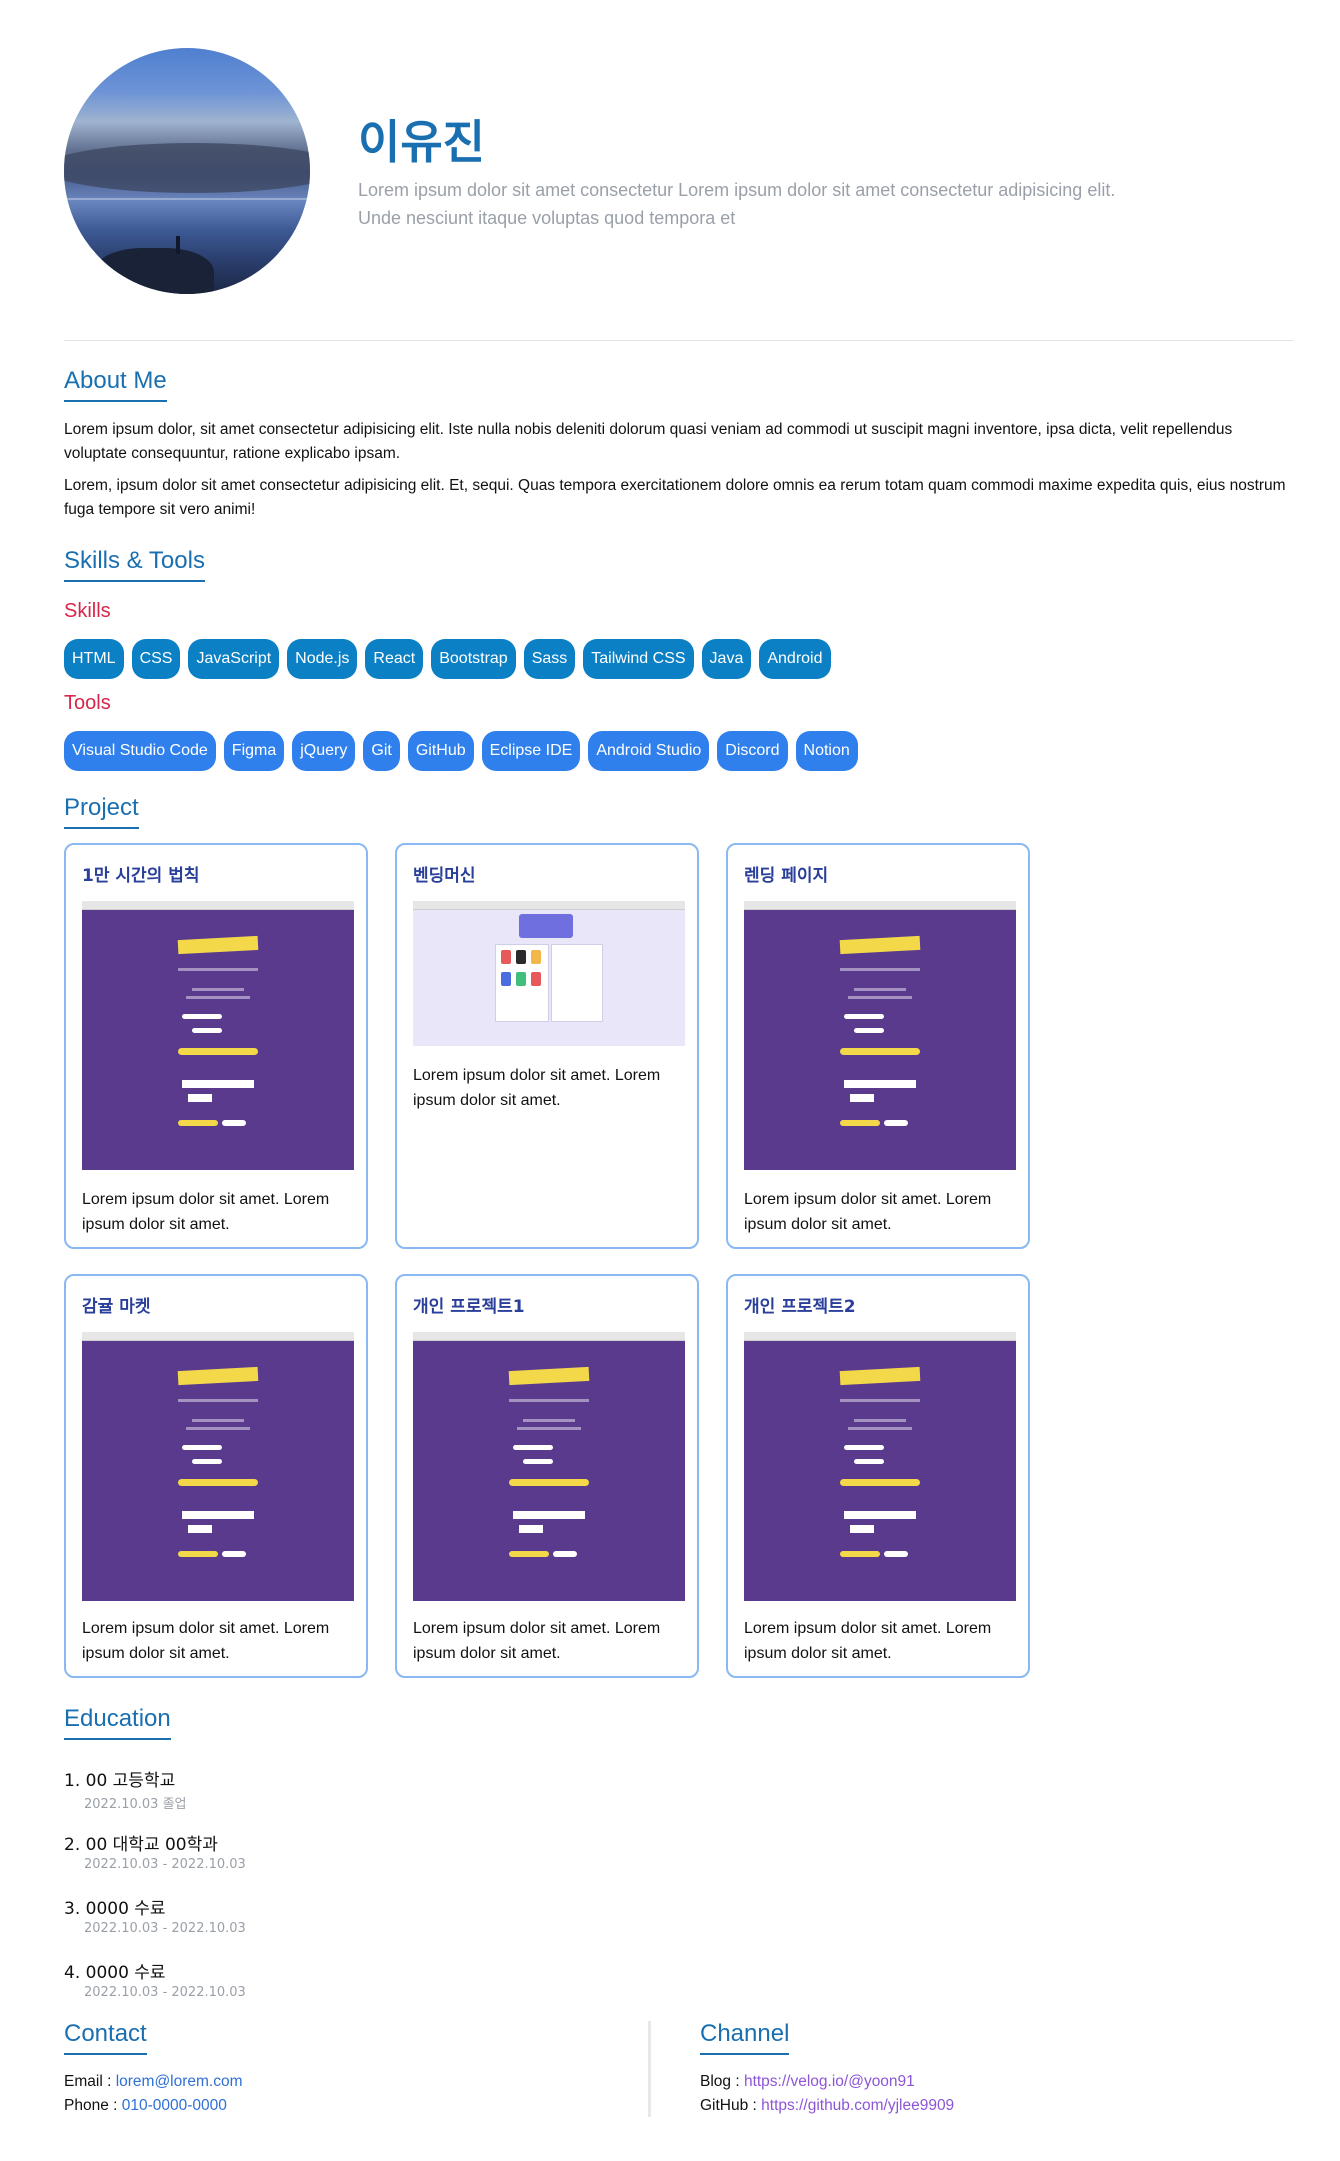 The height and width of the screenshot is (2161, 1340). I want to click on skill-chip: React, so click(394, 659).